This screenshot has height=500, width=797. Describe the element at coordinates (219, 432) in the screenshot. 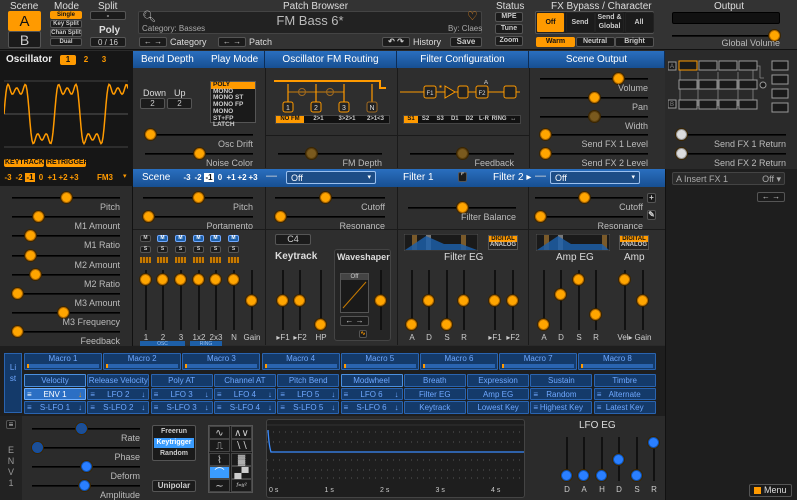

I see `sine-icon: ∿` at that location.